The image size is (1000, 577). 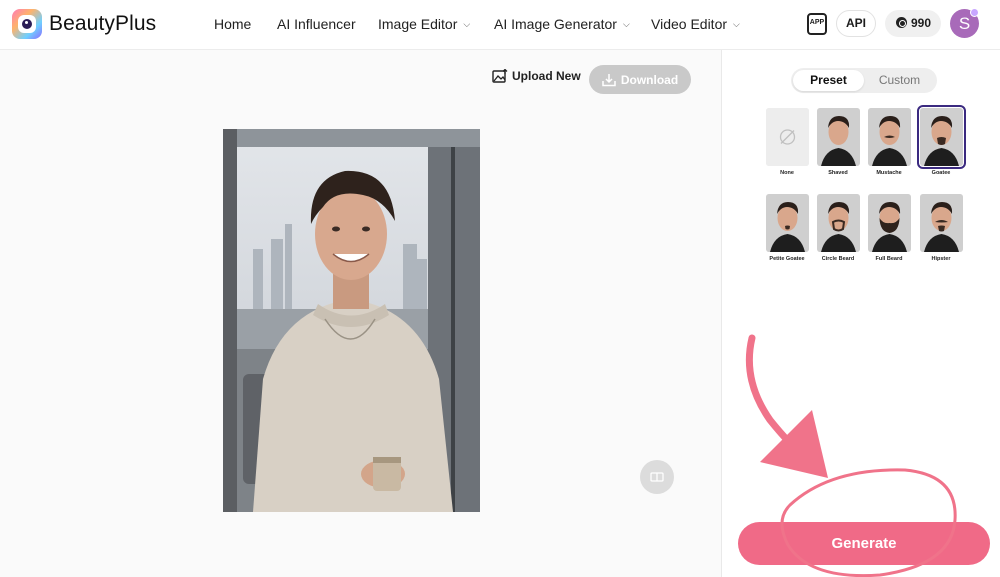 What do you see at coordinates (864, 543) in the screenshot?
I see `generate-button: Generate` at bounding box center [864, 543].